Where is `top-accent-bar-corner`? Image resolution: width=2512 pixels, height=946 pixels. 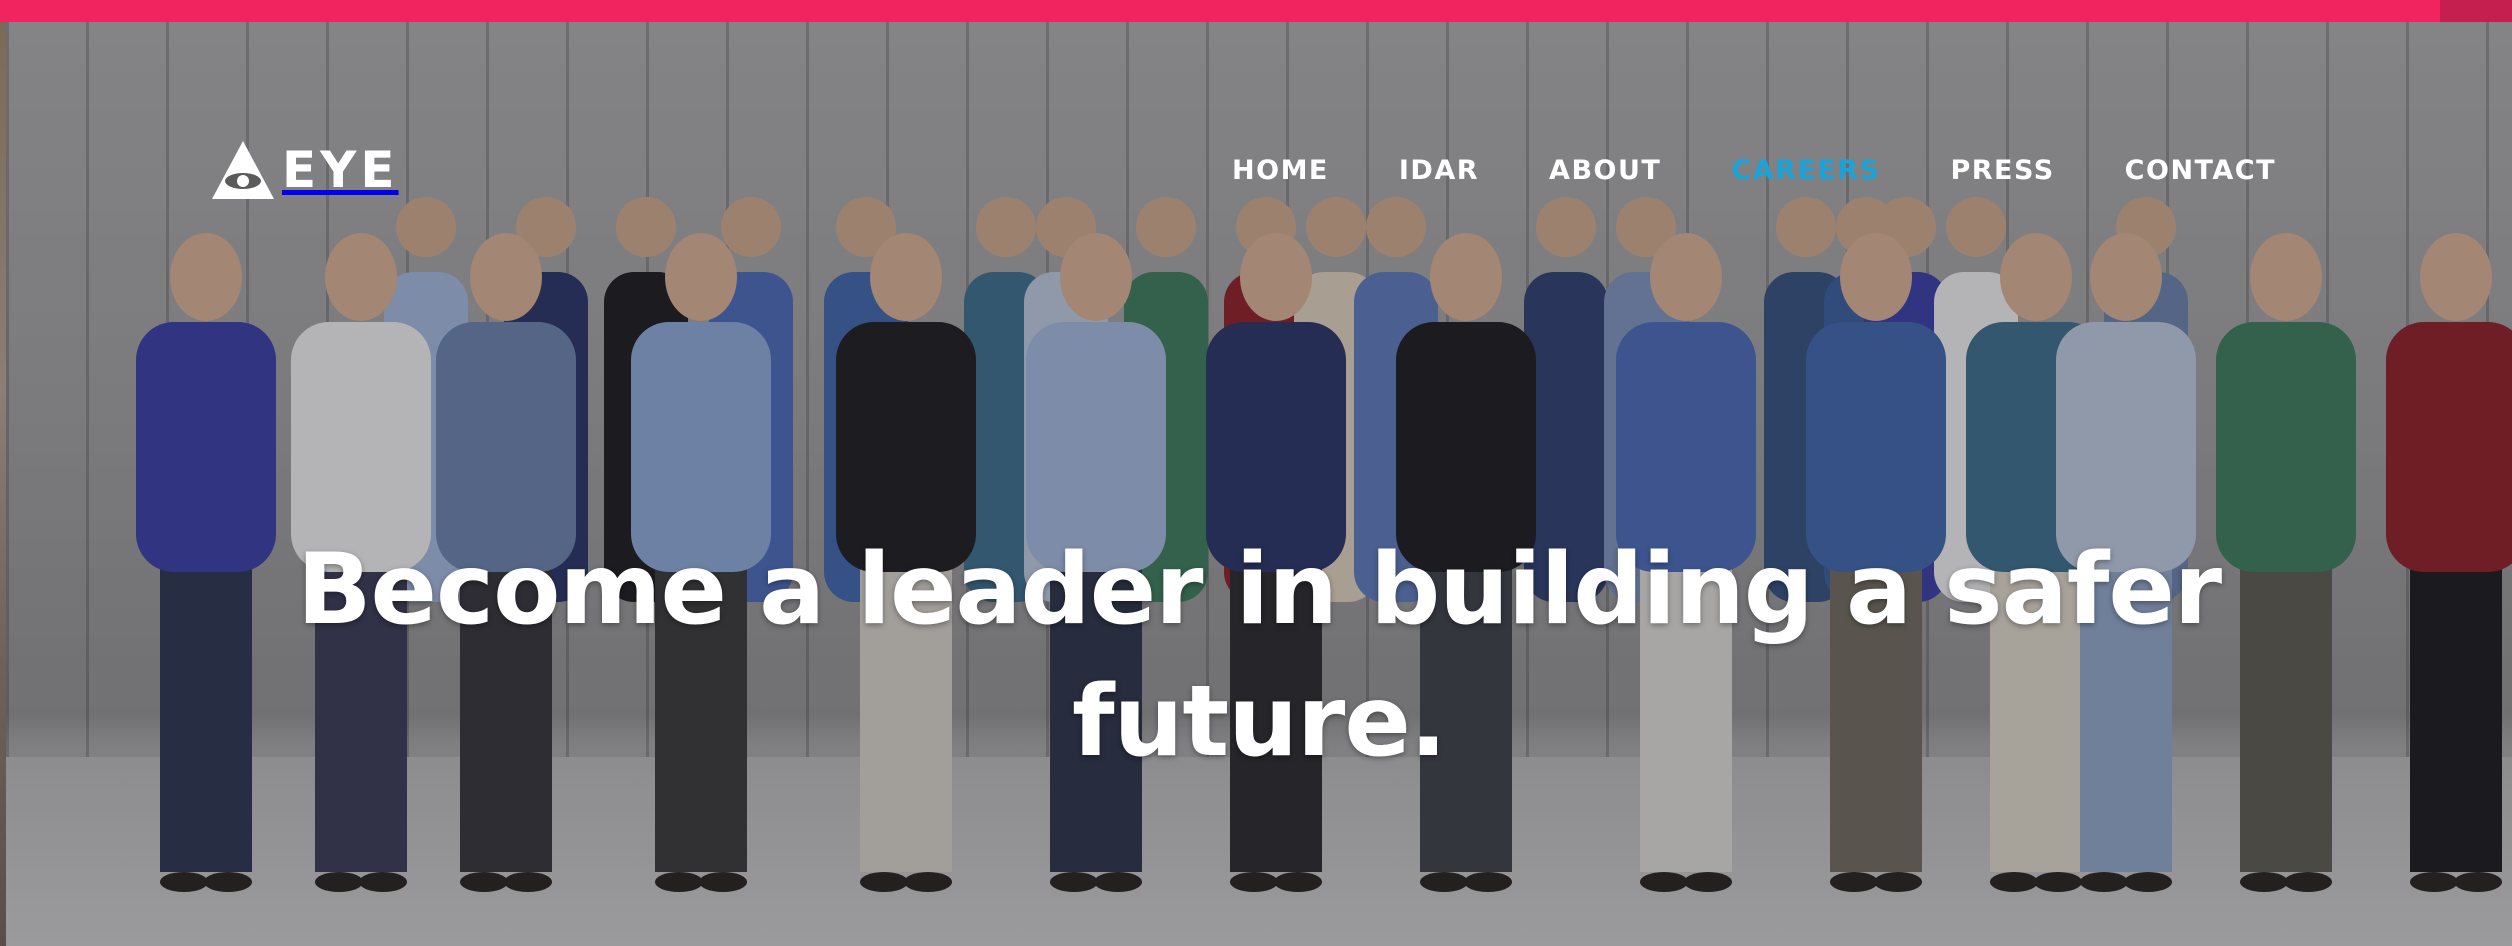
top-accent-bar-corner is located at coordinates (2476, 11).